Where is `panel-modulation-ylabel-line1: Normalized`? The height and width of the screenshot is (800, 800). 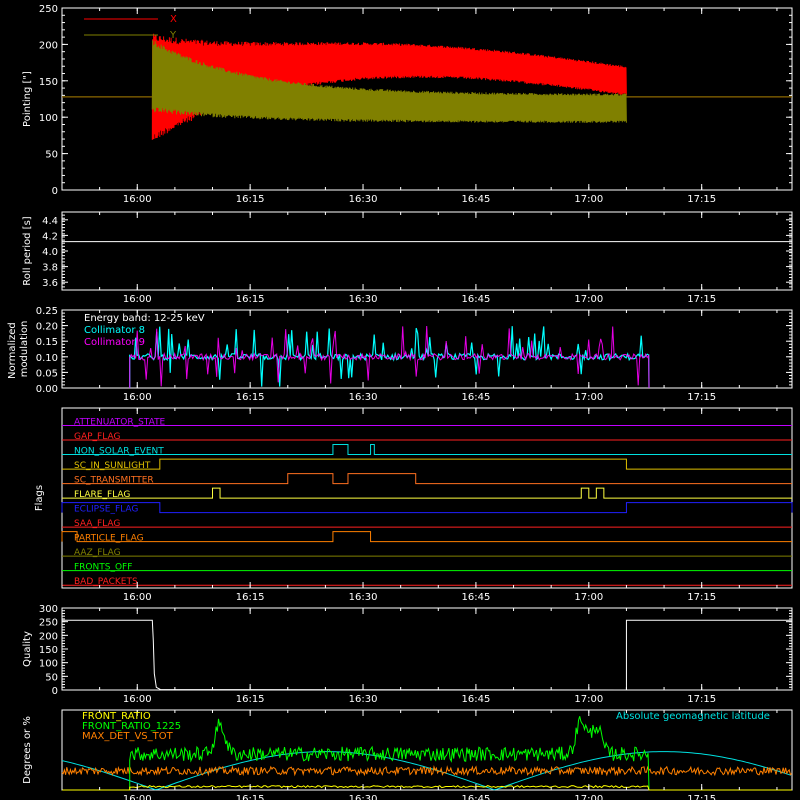 panel-modulation-ylabel-line1: Normalized is located at coordinates (12, 350).